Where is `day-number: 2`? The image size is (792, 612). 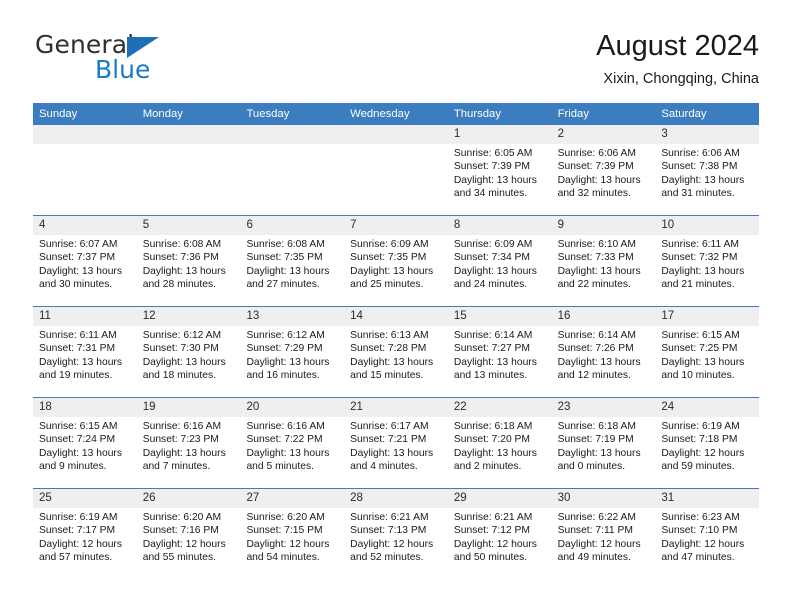 day-number: 2 is located at coordinates (560, 134).